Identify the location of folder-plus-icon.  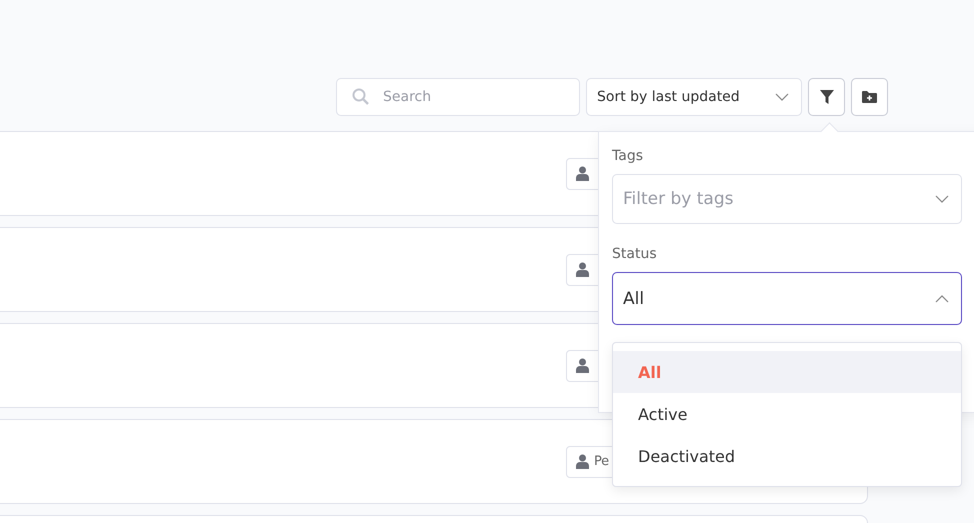
(869, 97).